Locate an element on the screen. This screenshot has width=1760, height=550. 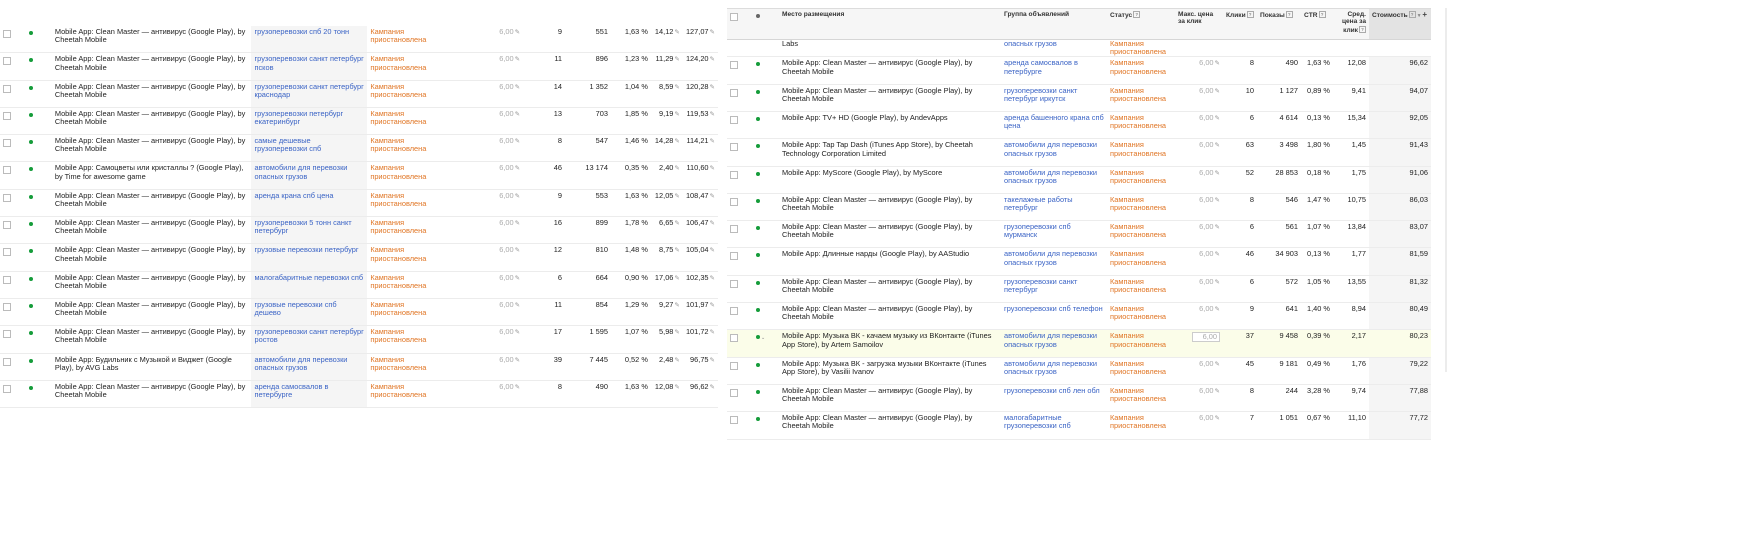
ad-group-link: грузоперевозки спб телефон is located at coordinates (1054, 316).